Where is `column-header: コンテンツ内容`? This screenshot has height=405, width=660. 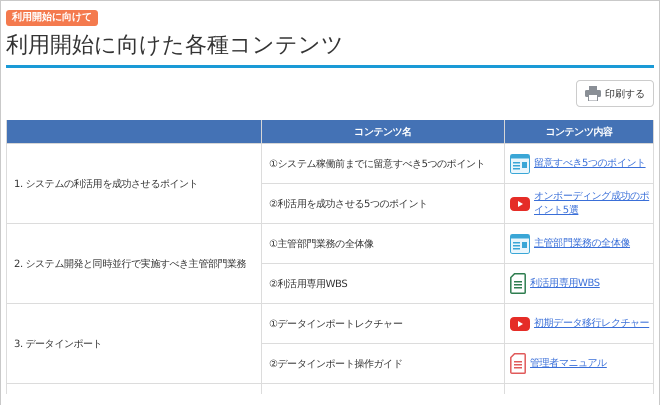 column-header: コンテンツ内容 is located at coordinates (579, 132).